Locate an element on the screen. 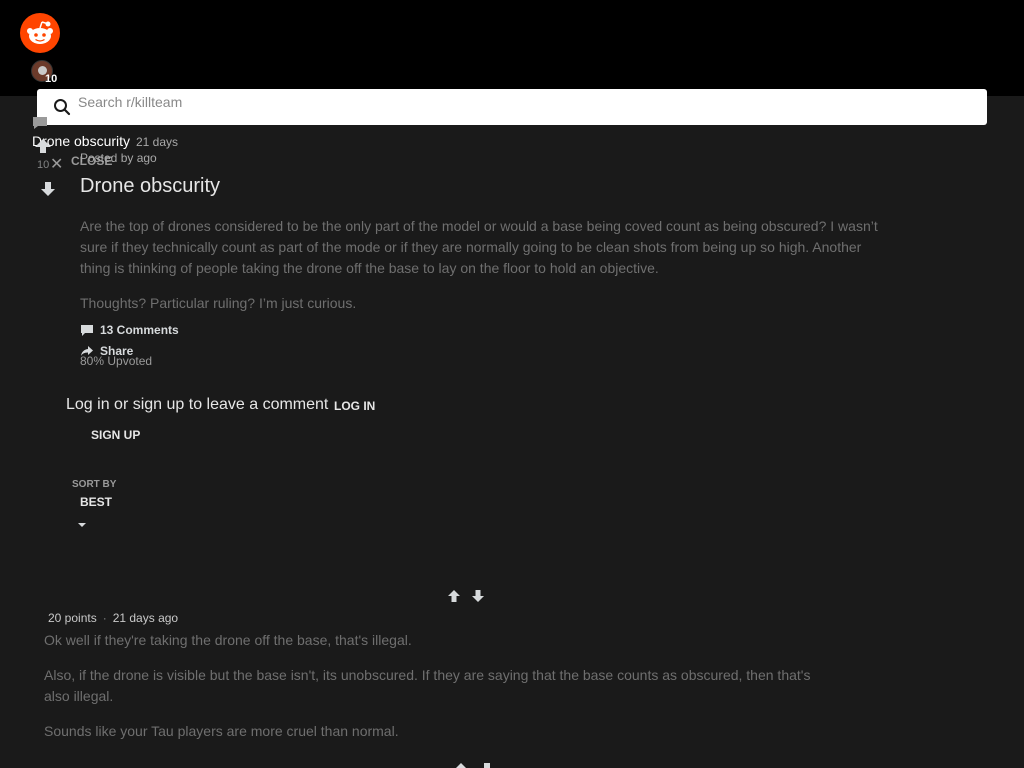 This screenshot has height=768, width=1024. vote-count: 10 is located at coordinates (43, 165).